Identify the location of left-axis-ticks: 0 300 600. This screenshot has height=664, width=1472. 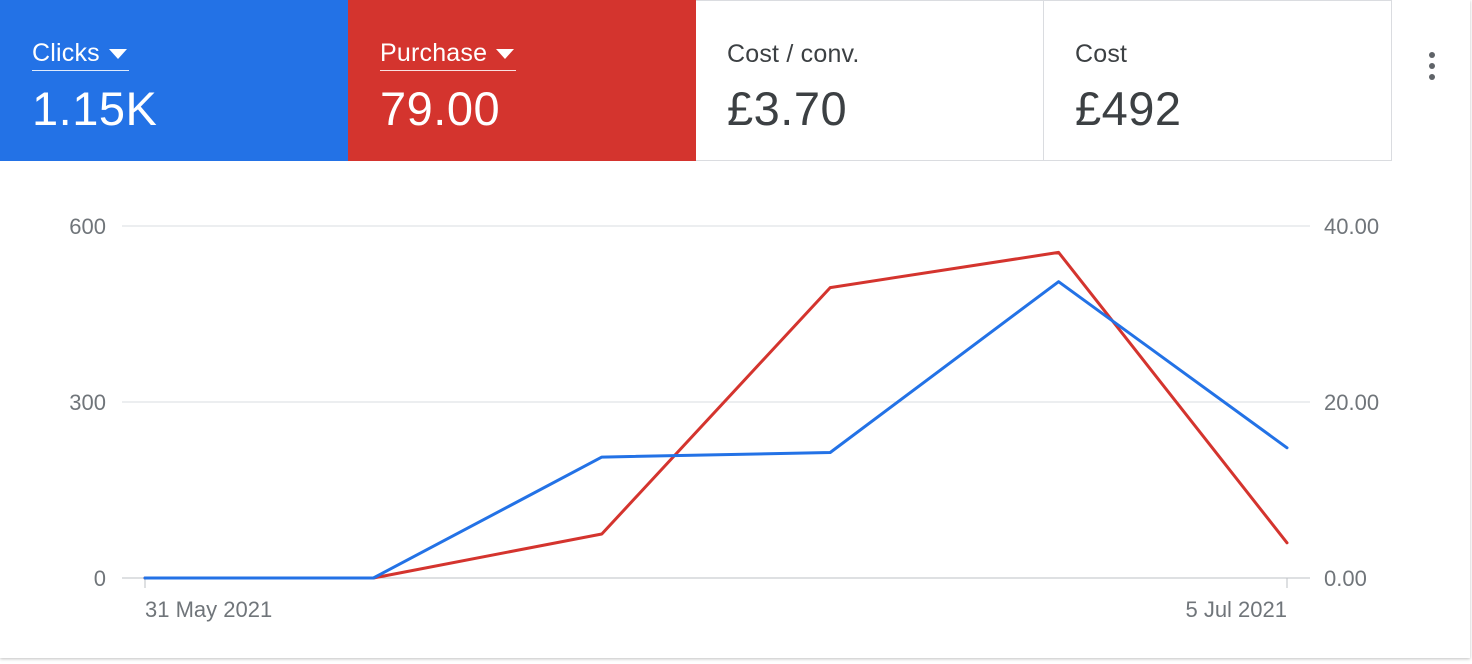
(87, 402).